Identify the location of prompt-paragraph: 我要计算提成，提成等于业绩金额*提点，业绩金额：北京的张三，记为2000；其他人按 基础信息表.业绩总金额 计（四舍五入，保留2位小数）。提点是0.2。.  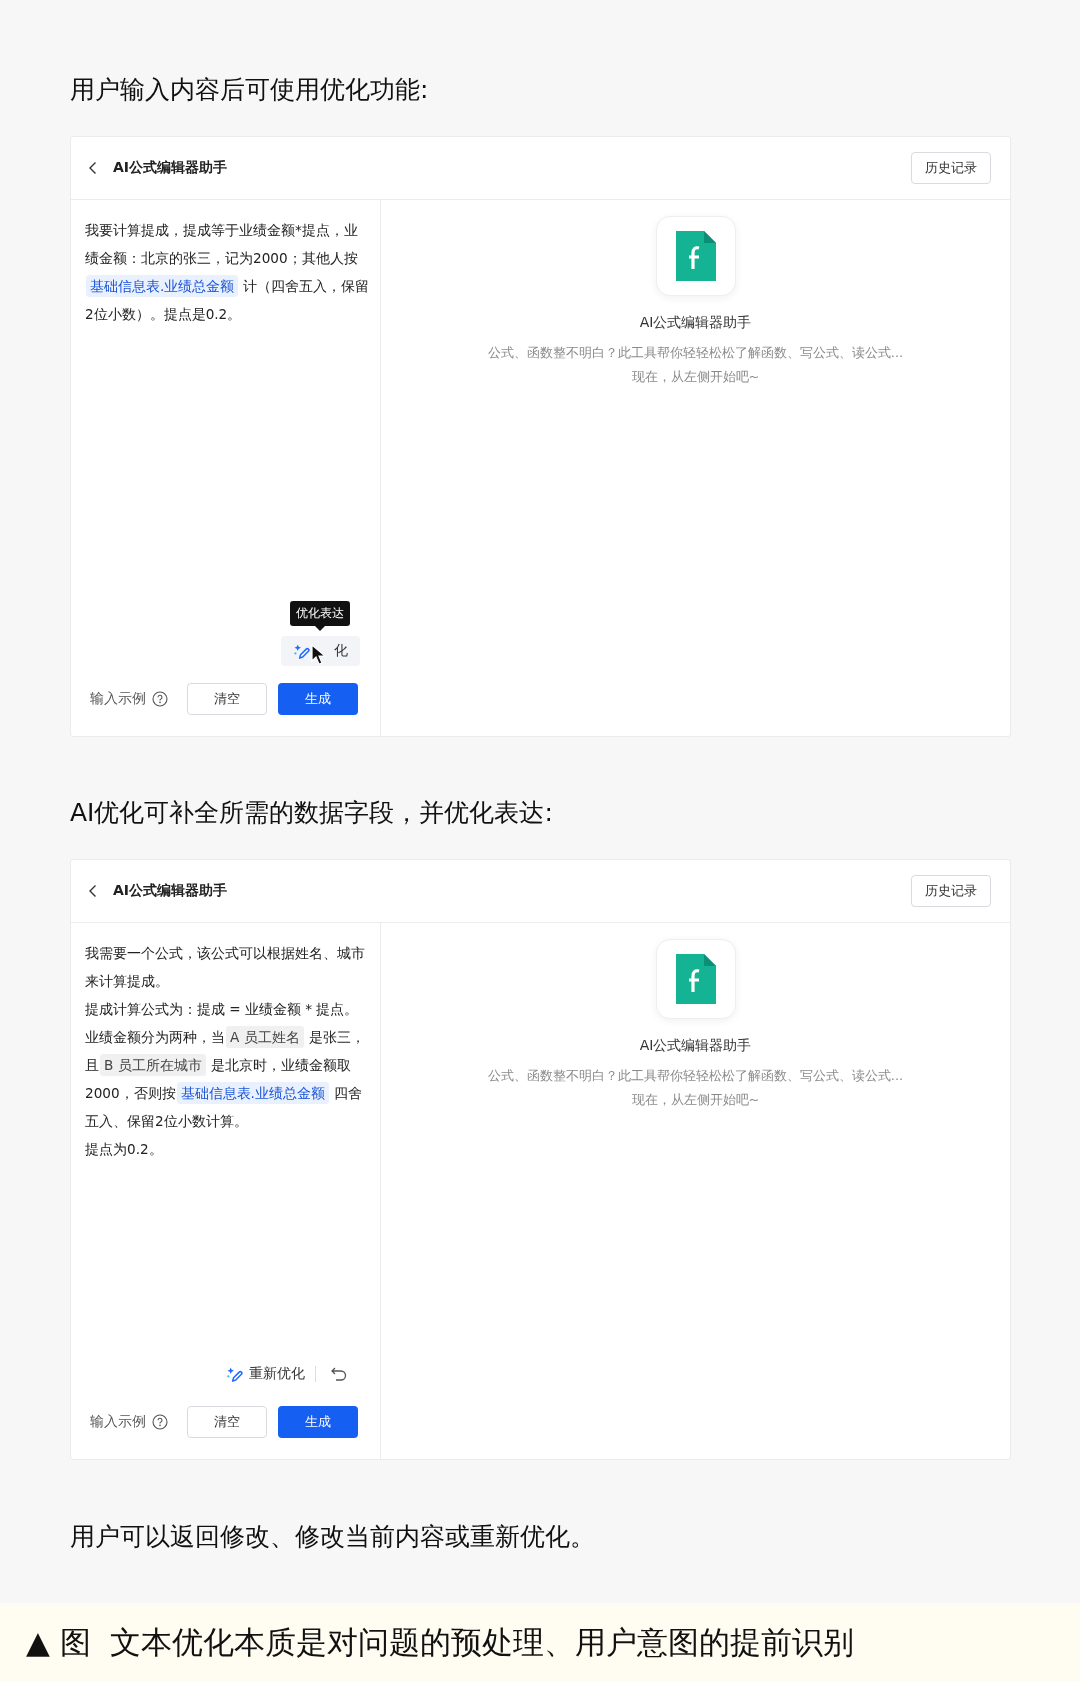
(227, 272).